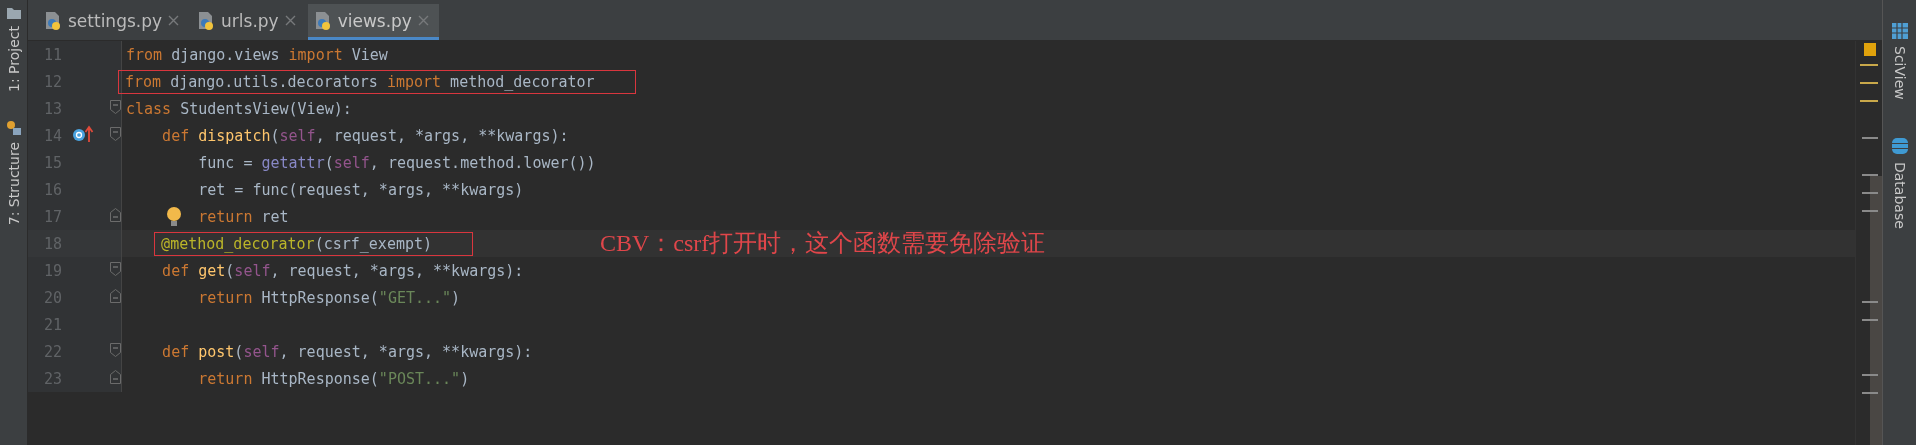 This screenshot has width=1916, height=445. Describe the element at coordinates (1899, 31) in the screenshot. I see `table-icon` at that location.